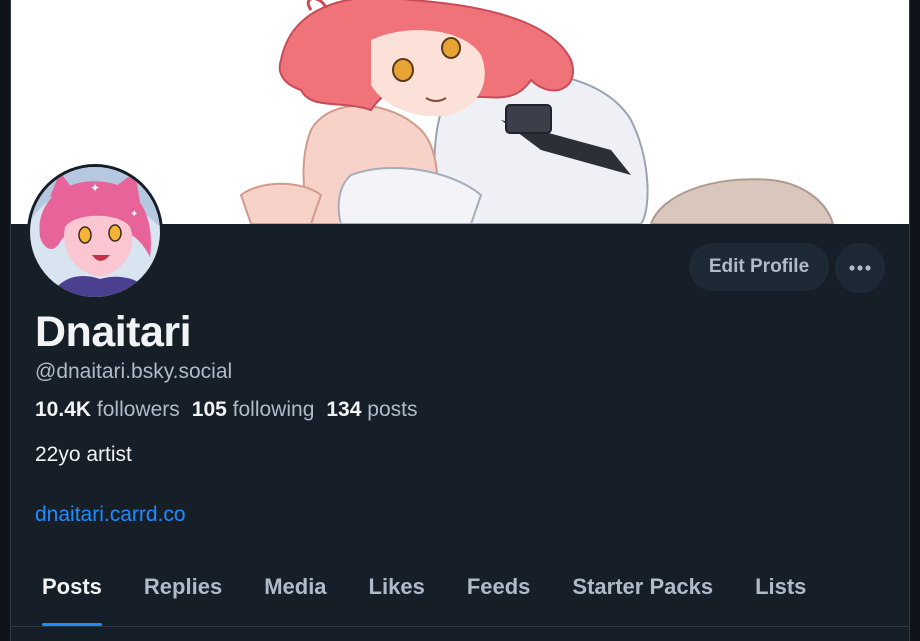 This screenshot has width=920, height=641. Describe the element at coordinates (273, 409) in the screenshot. I see `following-label: following` at that location.